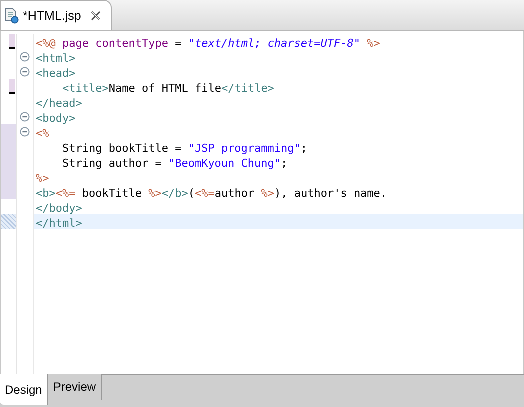  I want to click on page-tab: Preview, so click(75, 387).